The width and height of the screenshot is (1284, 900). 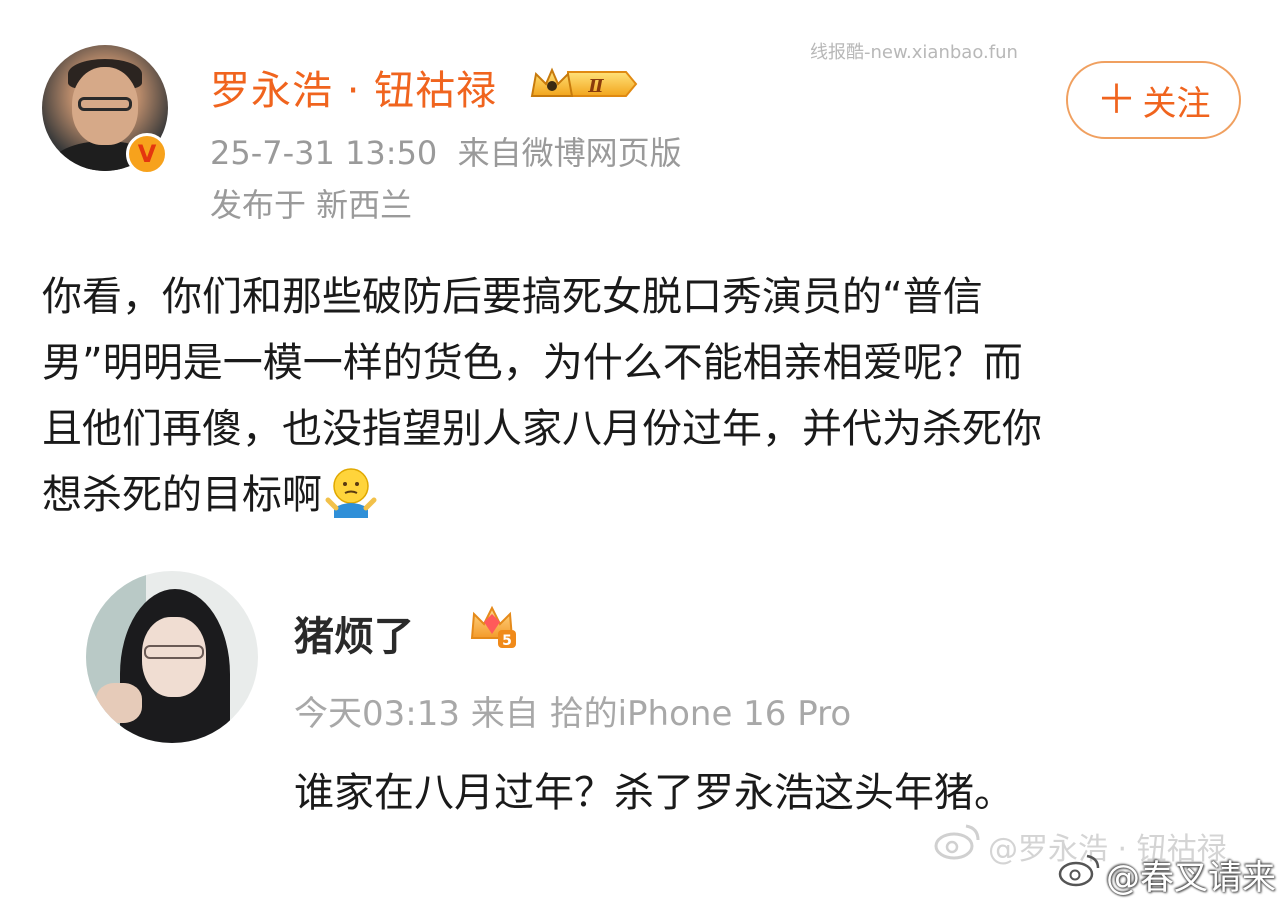 What do you see at coordinates (654, 793) in the screenshot?
I see `comment-text: 谁家在八月过年？杀了罗永浩这头年猪。` at bounding box center [654, 793].